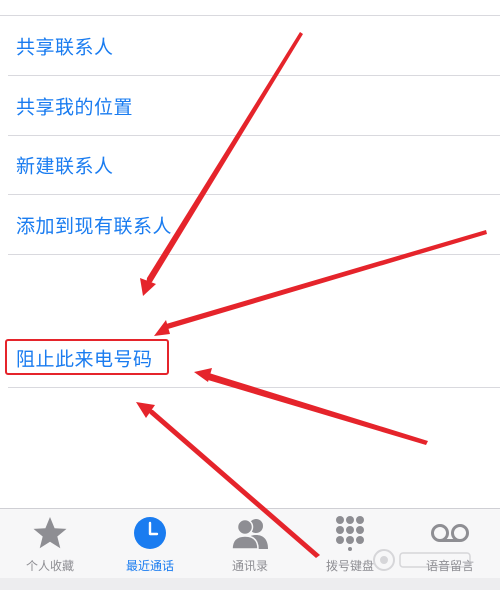  Describe the element at coordinates (350, 533) in the screenshot. I see `keypad-icon` at that location.